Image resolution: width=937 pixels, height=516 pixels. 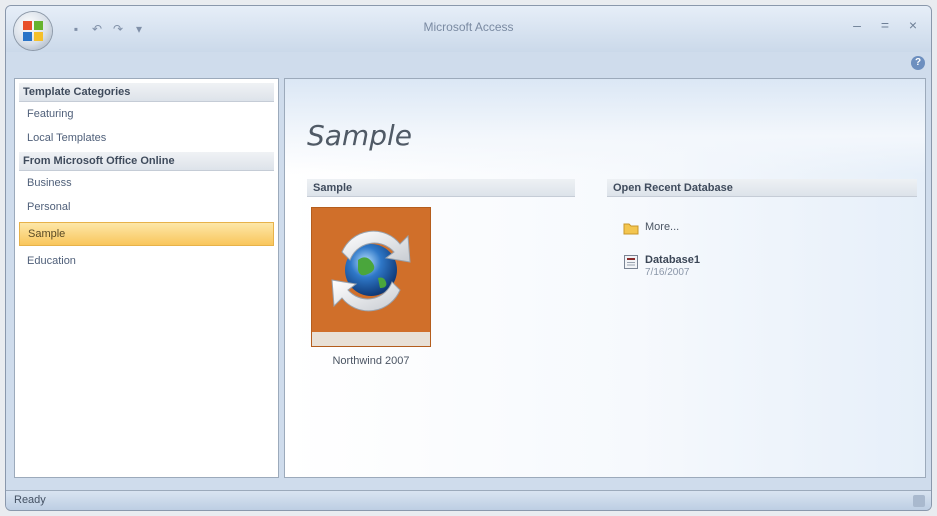 What do you see at coordinates (359, 135) in the screenshot?
I see `page-title: Sample` at bounding box center [359, 135].